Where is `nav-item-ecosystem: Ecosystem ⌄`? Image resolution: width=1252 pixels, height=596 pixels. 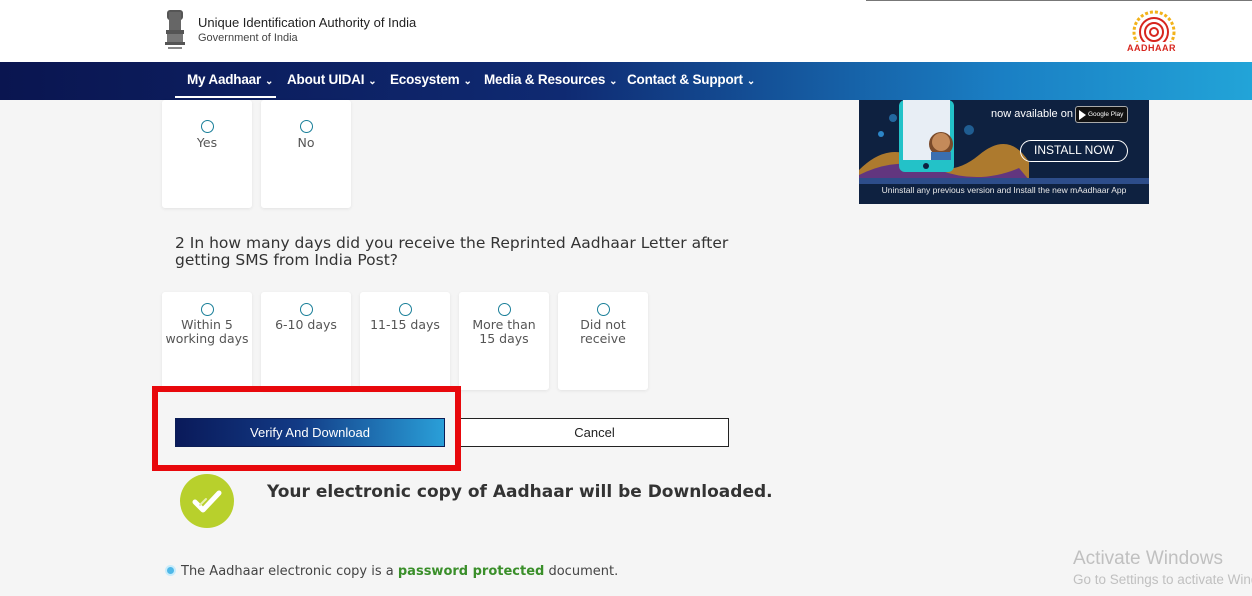
nav-item-ecosystem: Ecosystem ⌄ is located at coordinates (431, 81).